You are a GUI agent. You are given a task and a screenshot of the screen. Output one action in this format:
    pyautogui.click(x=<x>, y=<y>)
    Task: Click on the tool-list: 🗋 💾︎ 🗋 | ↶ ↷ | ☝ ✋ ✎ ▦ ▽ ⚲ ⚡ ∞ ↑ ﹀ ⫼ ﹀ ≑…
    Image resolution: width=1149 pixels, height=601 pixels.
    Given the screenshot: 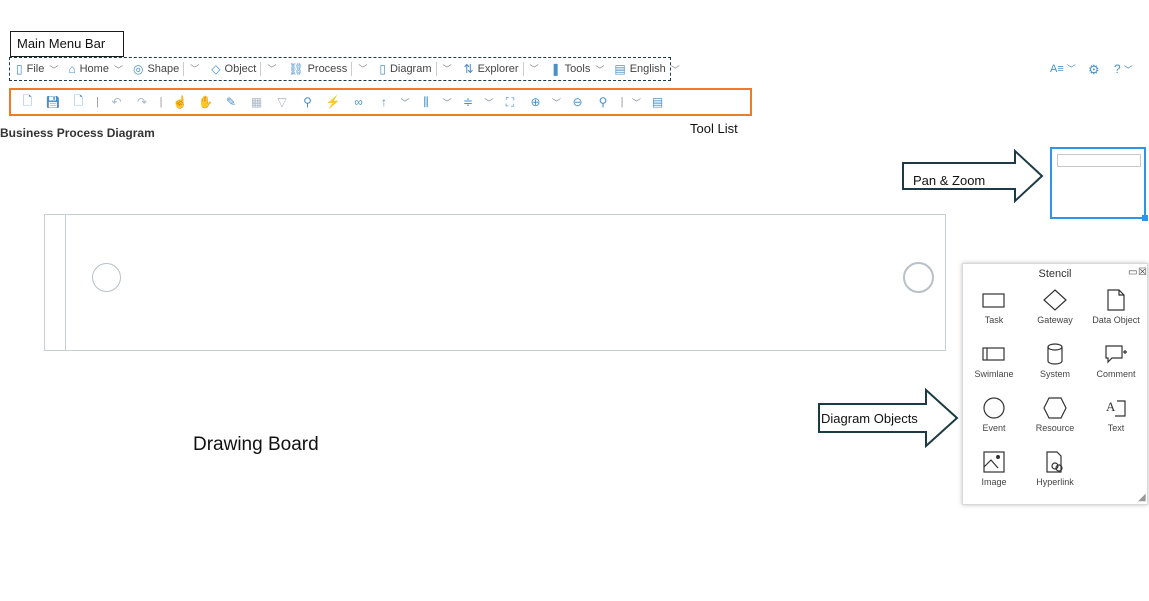 What is the action you would take?
    pyautogui.click(x=380, y=102)
    